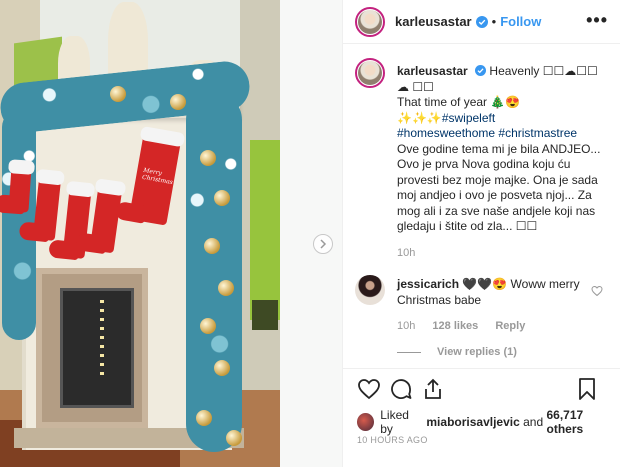 This screenshot has width=620, height=467. What do you see at coordinates (481, 388) in the screenshot?
I see `action-bar` at bounding box center [481, 388].